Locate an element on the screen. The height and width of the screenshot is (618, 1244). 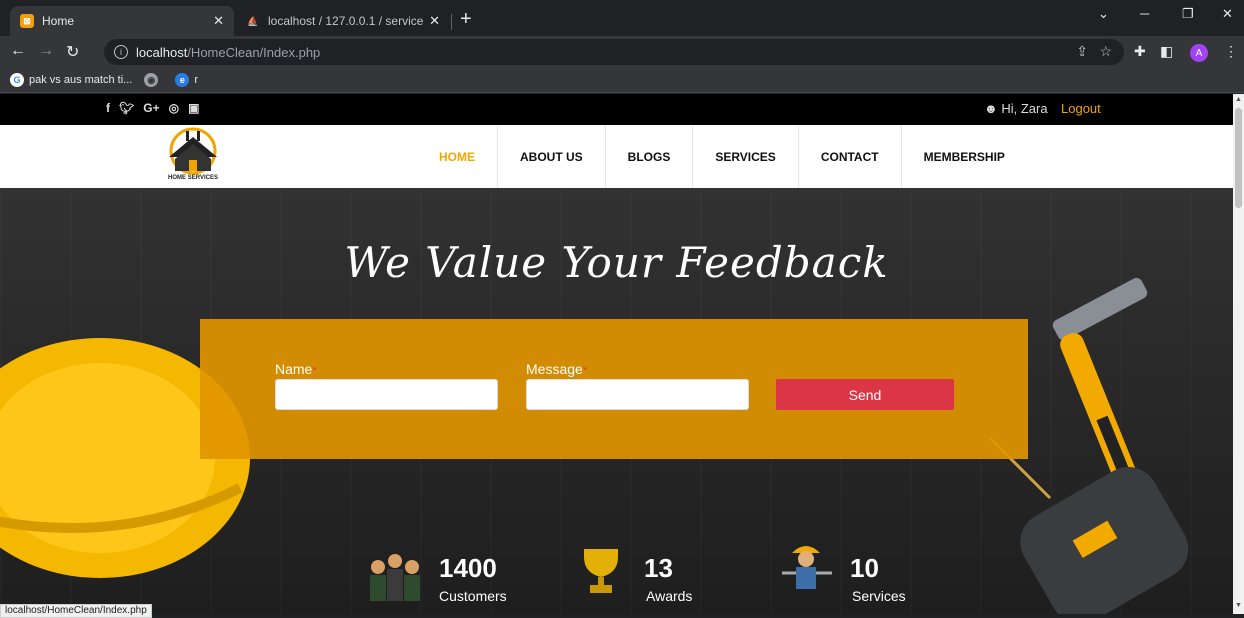
name-input is located at coordinates (386, 394).